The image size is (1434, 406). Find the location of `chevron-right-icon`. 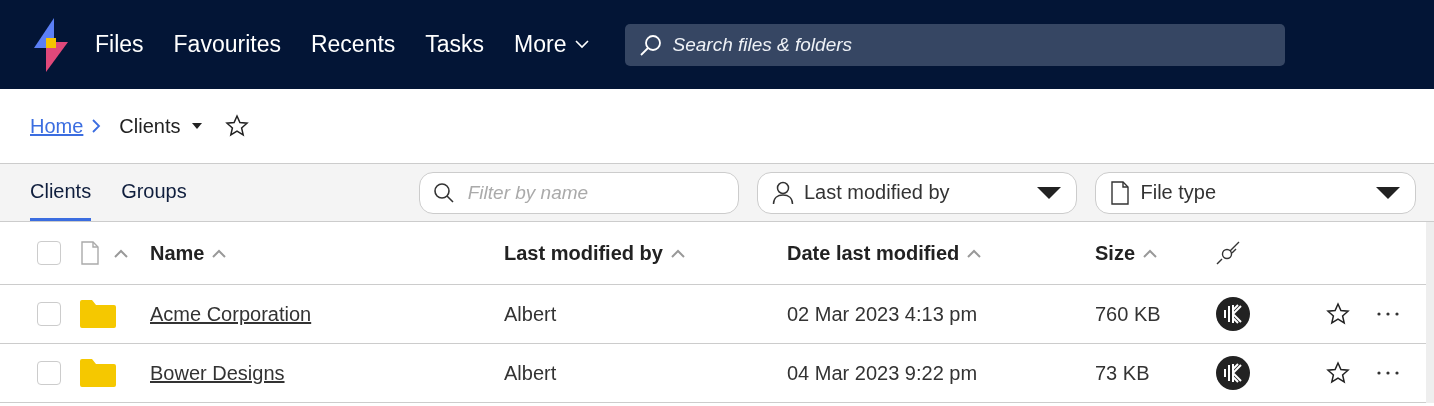

chevron-right-icon is located at coordinates (96, 126).